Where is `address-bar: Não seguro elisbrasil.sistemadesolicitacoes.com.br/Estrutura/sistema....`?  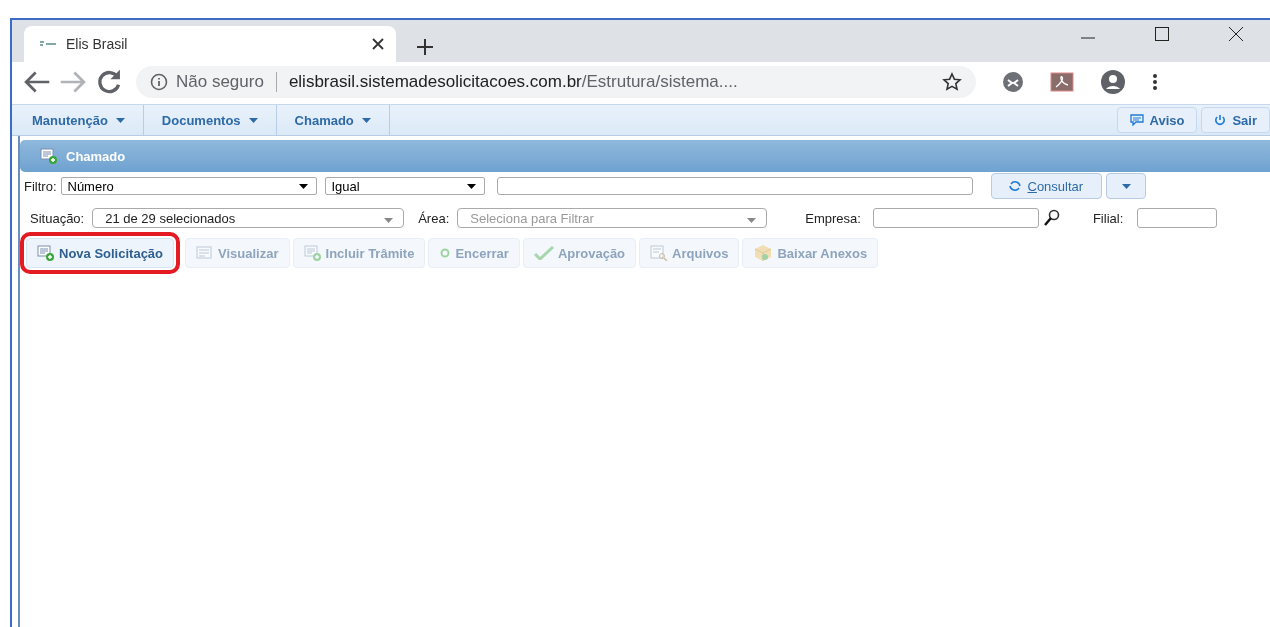 address-bar: Não seguro elisbrasil.sistemadesolicitacoes.com.br/Estrutura/sistema.... is located at coordinates (556, 82).